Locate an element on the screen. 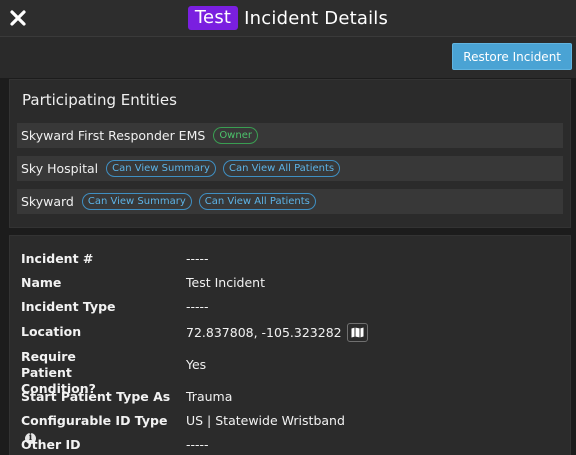 This screenshot has height=455, width=576. restore-incident-button: Restore Incident is located at coordinates (512, 56).